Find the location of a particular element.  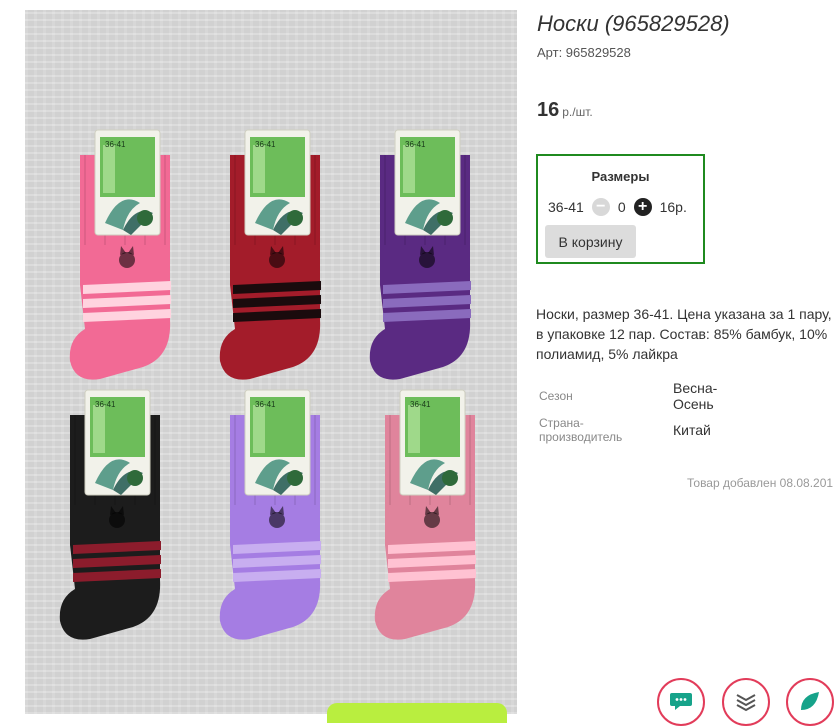

property-value-season-1: Весна- is located at coordinates (695, 388).